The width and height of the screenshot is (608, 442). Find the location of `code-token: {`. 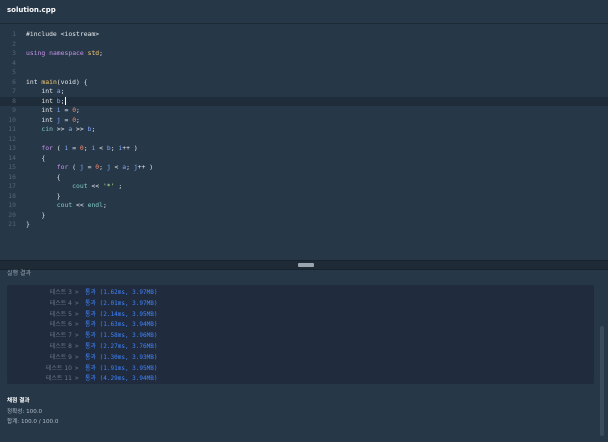

code-token: { is located at coordinates (43, 176).